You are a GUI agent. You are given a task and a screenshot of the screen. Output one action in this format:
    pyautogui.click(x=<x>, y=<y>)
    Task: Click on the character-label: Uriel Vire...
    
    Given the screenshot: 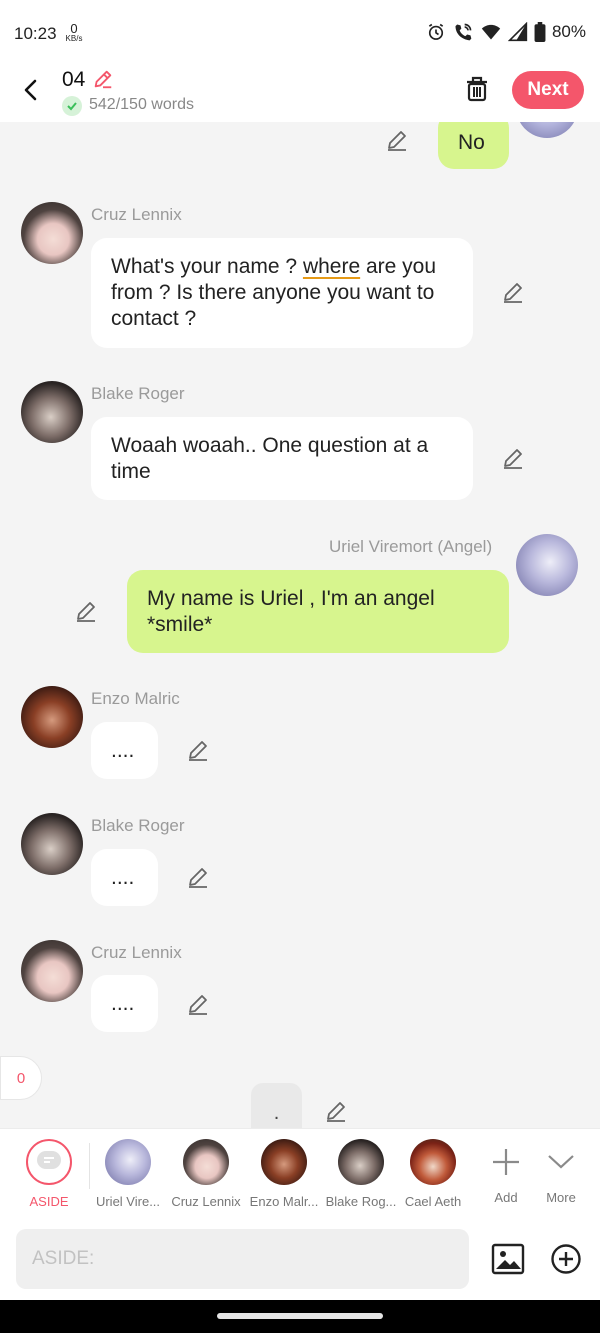 What is the action you would take?
    pyautogui.click(x=128, y=1201)
    